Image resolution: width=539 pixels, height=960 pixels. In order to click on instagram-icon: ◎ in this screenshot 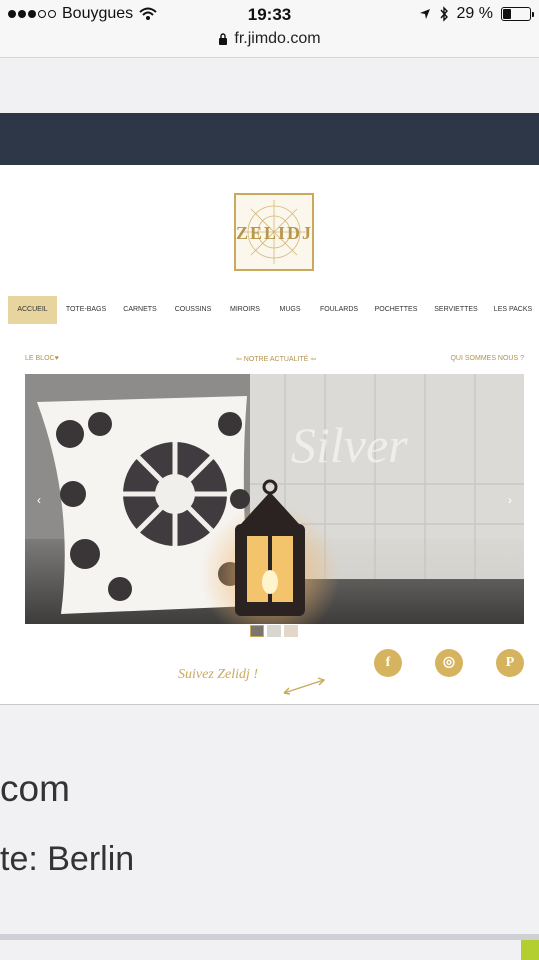, I will do `click(449, 663)`.